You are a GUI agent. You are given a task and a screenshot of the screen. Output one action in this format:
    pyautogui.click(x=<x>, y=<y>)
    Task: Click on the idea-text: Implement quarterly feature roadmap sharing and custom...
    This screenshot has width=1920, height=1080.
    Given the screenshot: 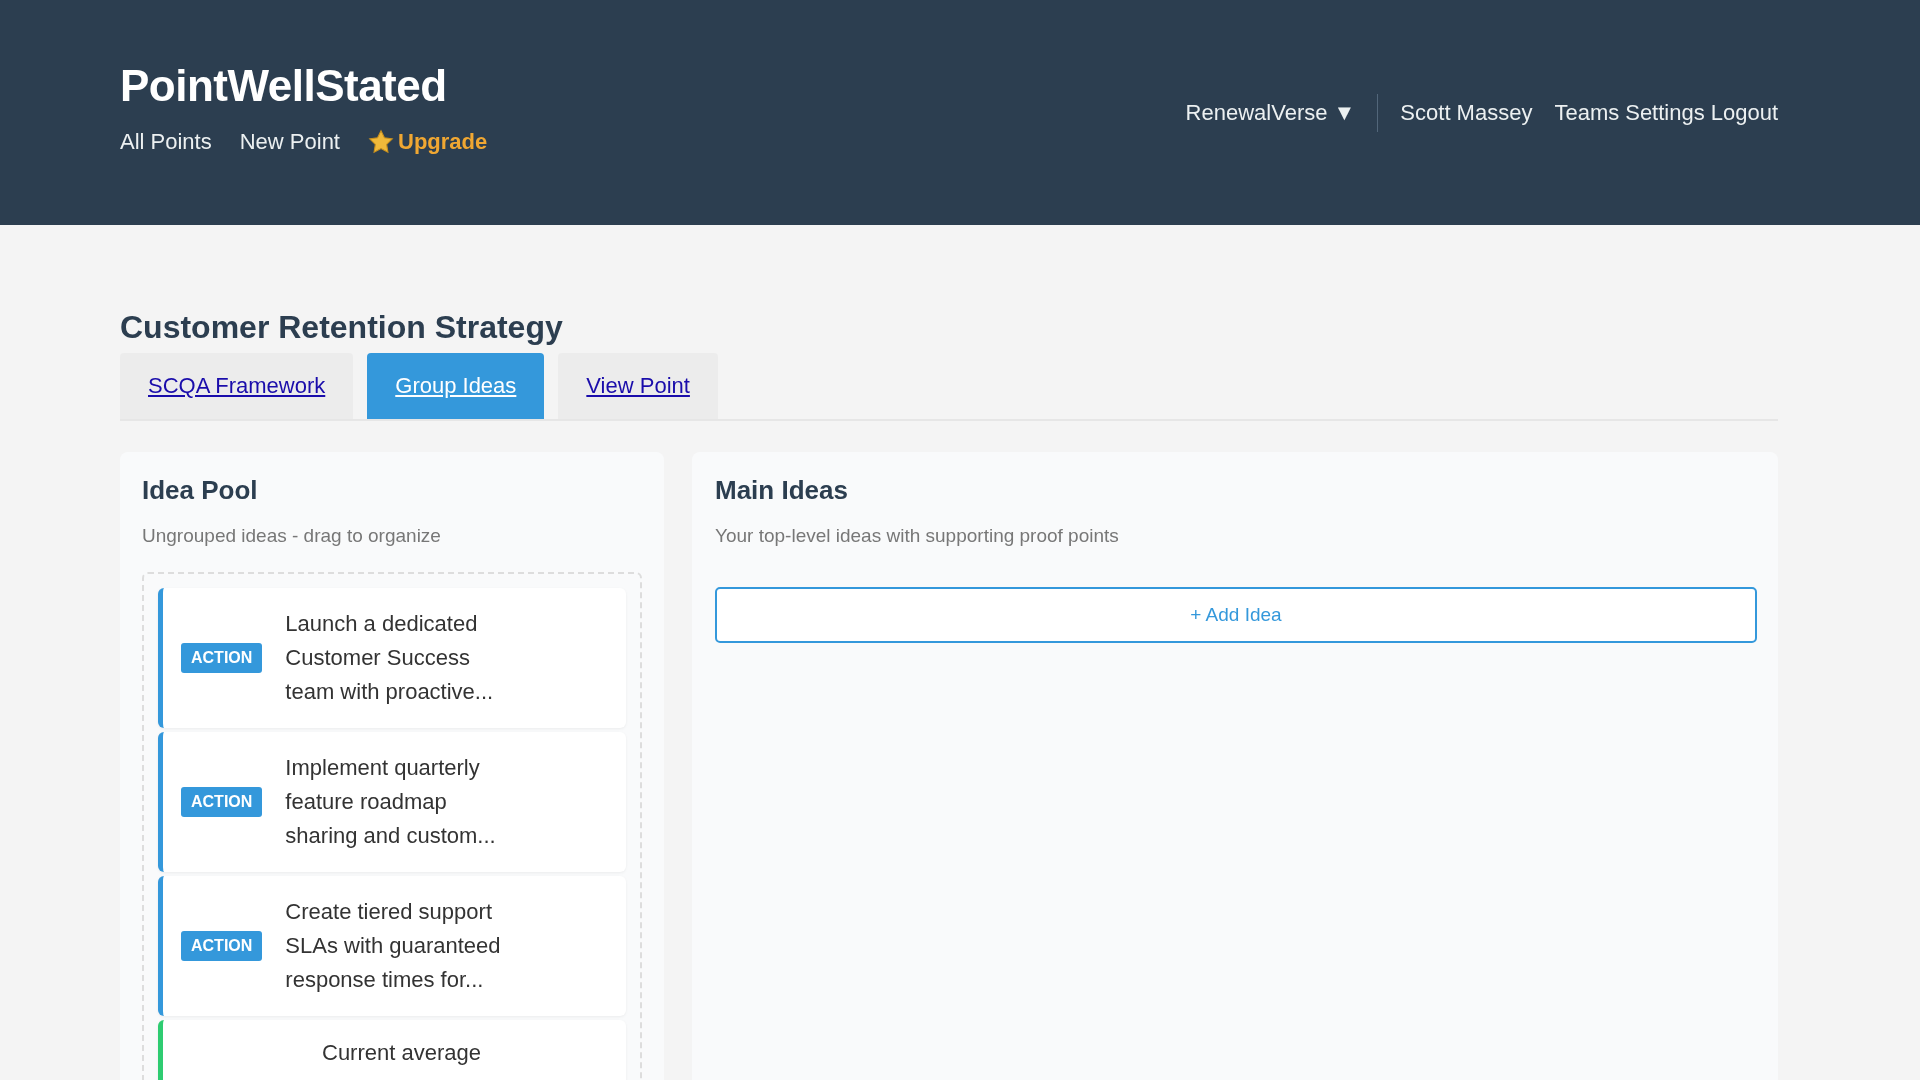 What is the action you would take?
    pyautogui.click(x=391, y=802)
    